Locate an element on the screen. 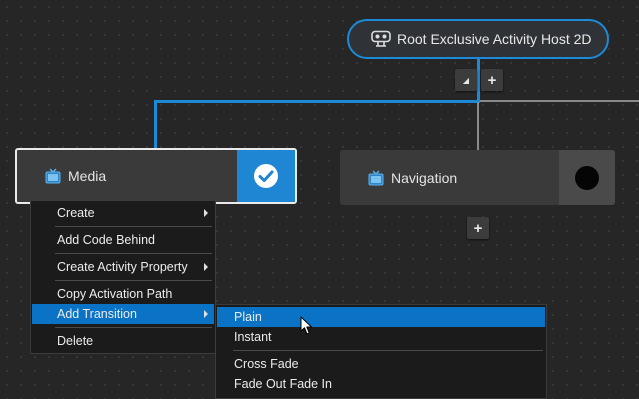 The width and height of the screenshot is (639, 399). connector-media-vertical is located at coordinates (155, 124).